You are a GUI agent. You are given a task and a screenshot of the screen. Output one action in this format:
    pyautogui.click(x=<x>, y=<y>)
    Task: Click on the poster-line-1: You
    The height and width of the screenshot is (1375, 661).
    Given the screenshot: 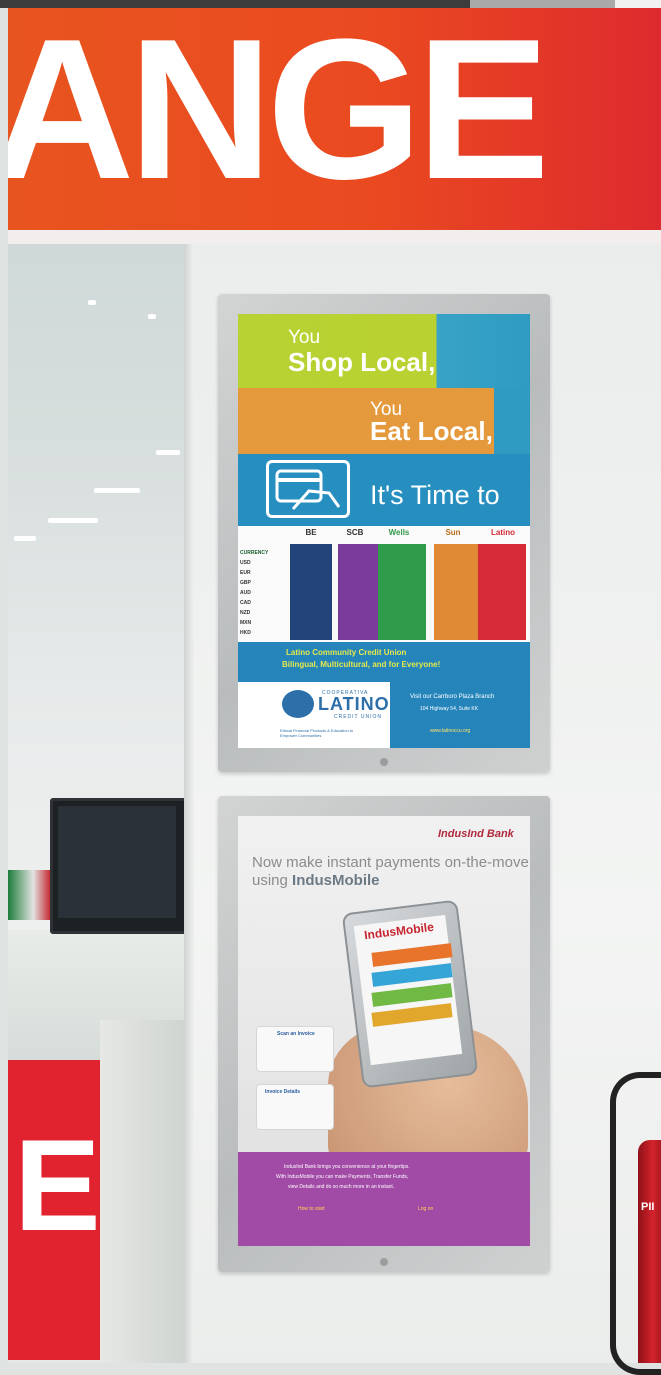 What is the action you would take?
    pyautogui.click(x=304, y=337)
    